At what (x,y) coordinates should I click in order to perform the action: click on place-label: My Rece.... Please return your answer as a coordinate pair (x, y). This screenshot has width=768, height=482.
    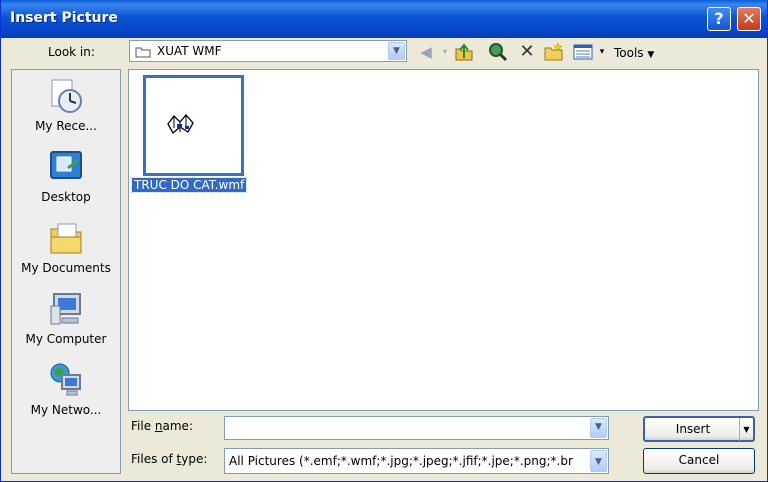
    Looking at the image, I should click on (66, 126).